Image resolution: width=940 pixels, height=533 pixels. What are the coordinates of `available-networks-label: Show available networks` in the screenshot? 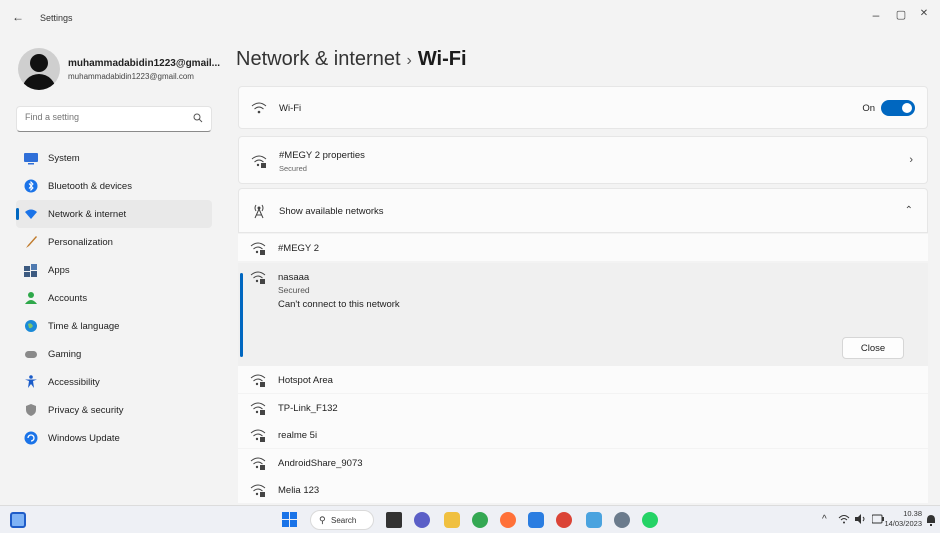 It's located at (331, 211).